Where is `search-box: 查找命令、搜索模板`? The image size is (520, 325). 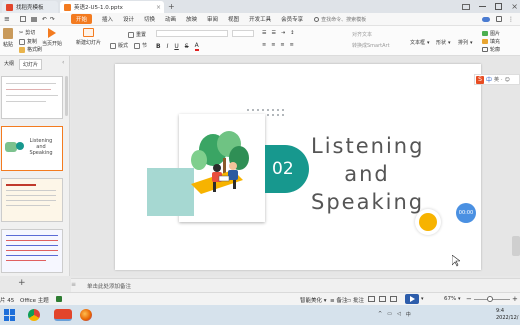 search-box: 查找命令、搜索模板 is located at coordinates (340, 19).